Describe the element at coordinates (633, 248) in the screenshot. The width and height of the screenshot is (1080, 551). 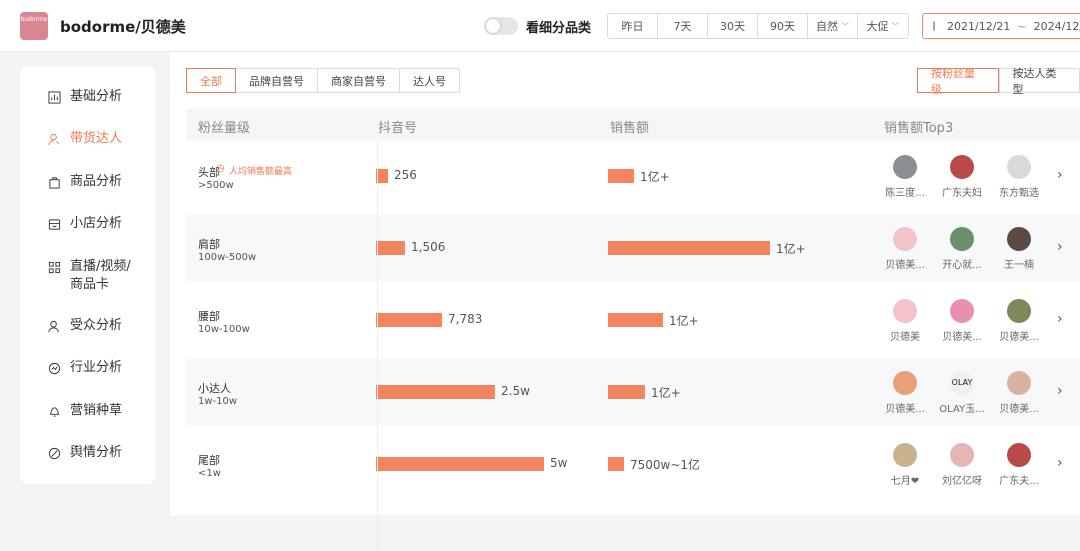
I see `table-row: 肩部100w-500w1,5061亿+贝德美...开心就...王一楠›` at that location.